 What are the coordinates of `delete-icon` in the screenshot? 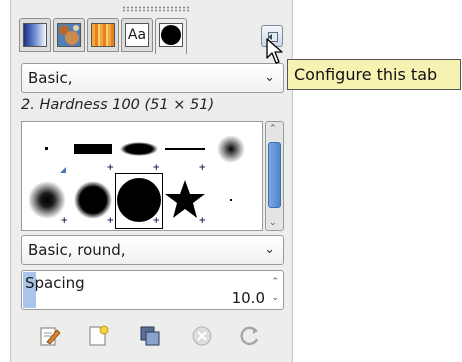 It's located at (202, 336).